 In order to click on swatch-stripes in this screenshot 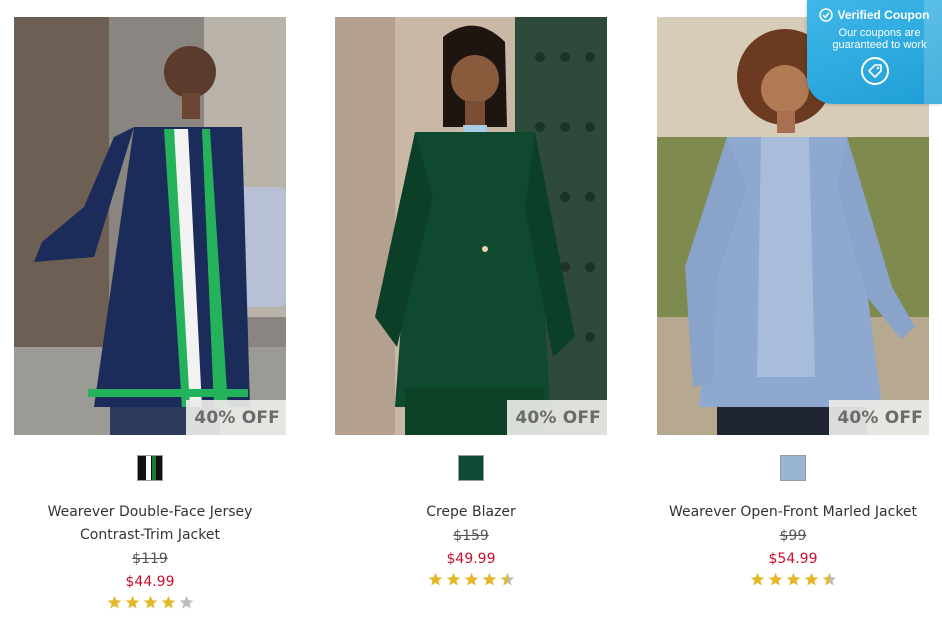, I will do `click(150, 468)`.